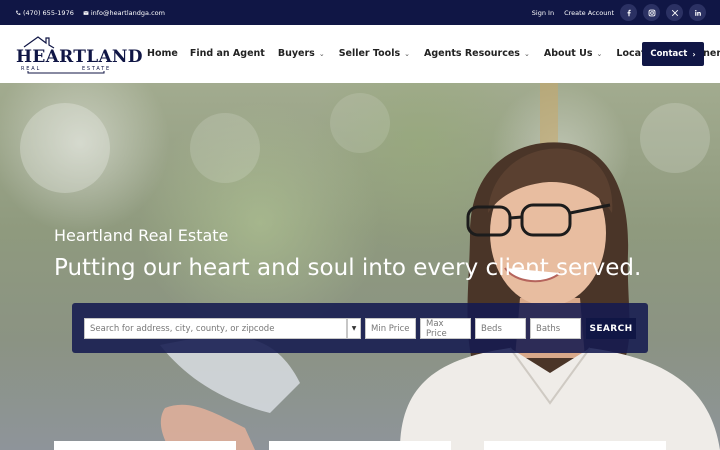  What do you see at coordinates (369, 53) in the screenshot?
I see `nav-seller-tools-label: Seller Tools` at bounding box center [369, 53].